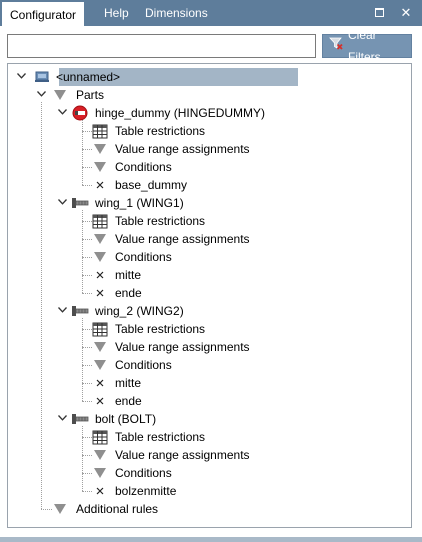 Image resolution: width=422 pixels, height=542 pixels. I want to click on tab-configurator: Configurator, so click(43, 13).